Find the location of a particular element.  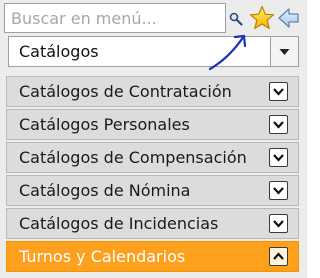

menu-item-label: Catálogos de Nómina is located at coordinates (105, 190).